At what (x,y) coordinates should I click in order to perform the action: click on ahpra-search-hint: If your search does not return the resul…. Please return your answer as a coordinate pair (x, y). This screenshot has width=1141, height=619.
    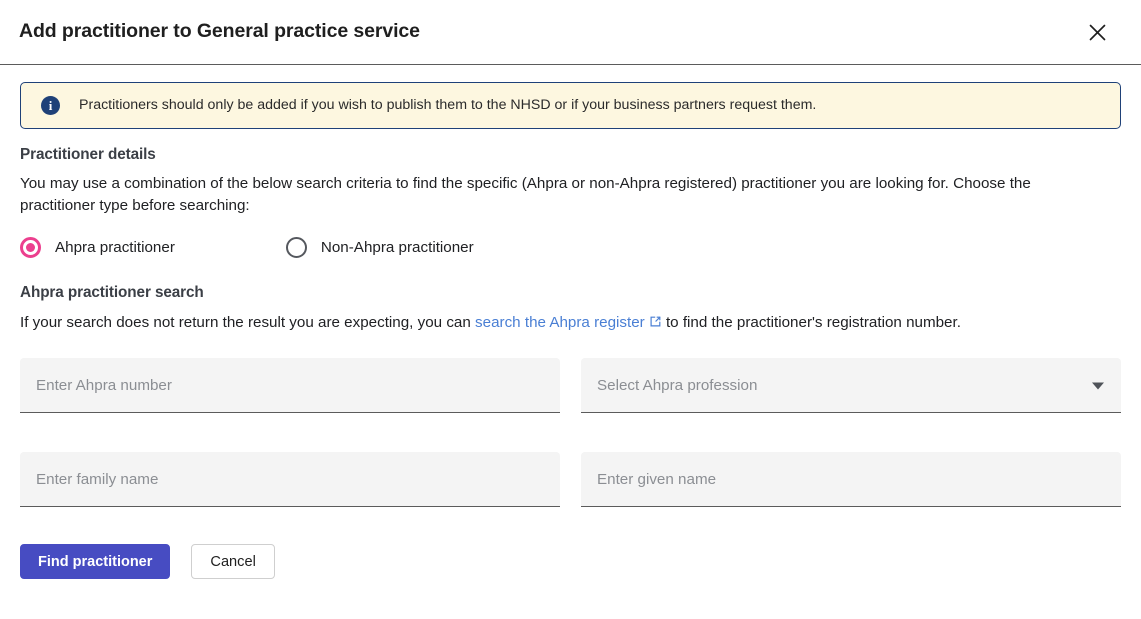
    Looking at the image, I should click on (565, 323).